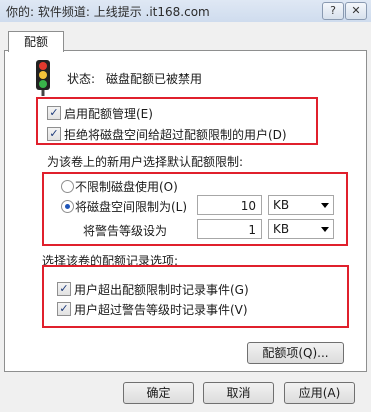 This screenshot has width=371, height=412. Describe the element at coordinates (158, 393) in the screenshot. I see `ok-button: 确定` at that location.